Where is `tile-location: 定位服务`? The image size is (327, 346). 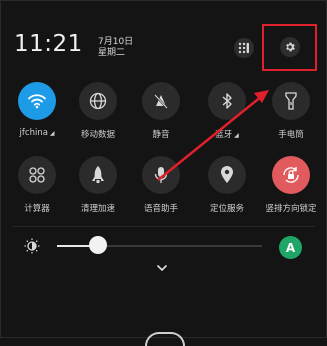
tile-location: 定位服务 is located at coordinates (227, 185).